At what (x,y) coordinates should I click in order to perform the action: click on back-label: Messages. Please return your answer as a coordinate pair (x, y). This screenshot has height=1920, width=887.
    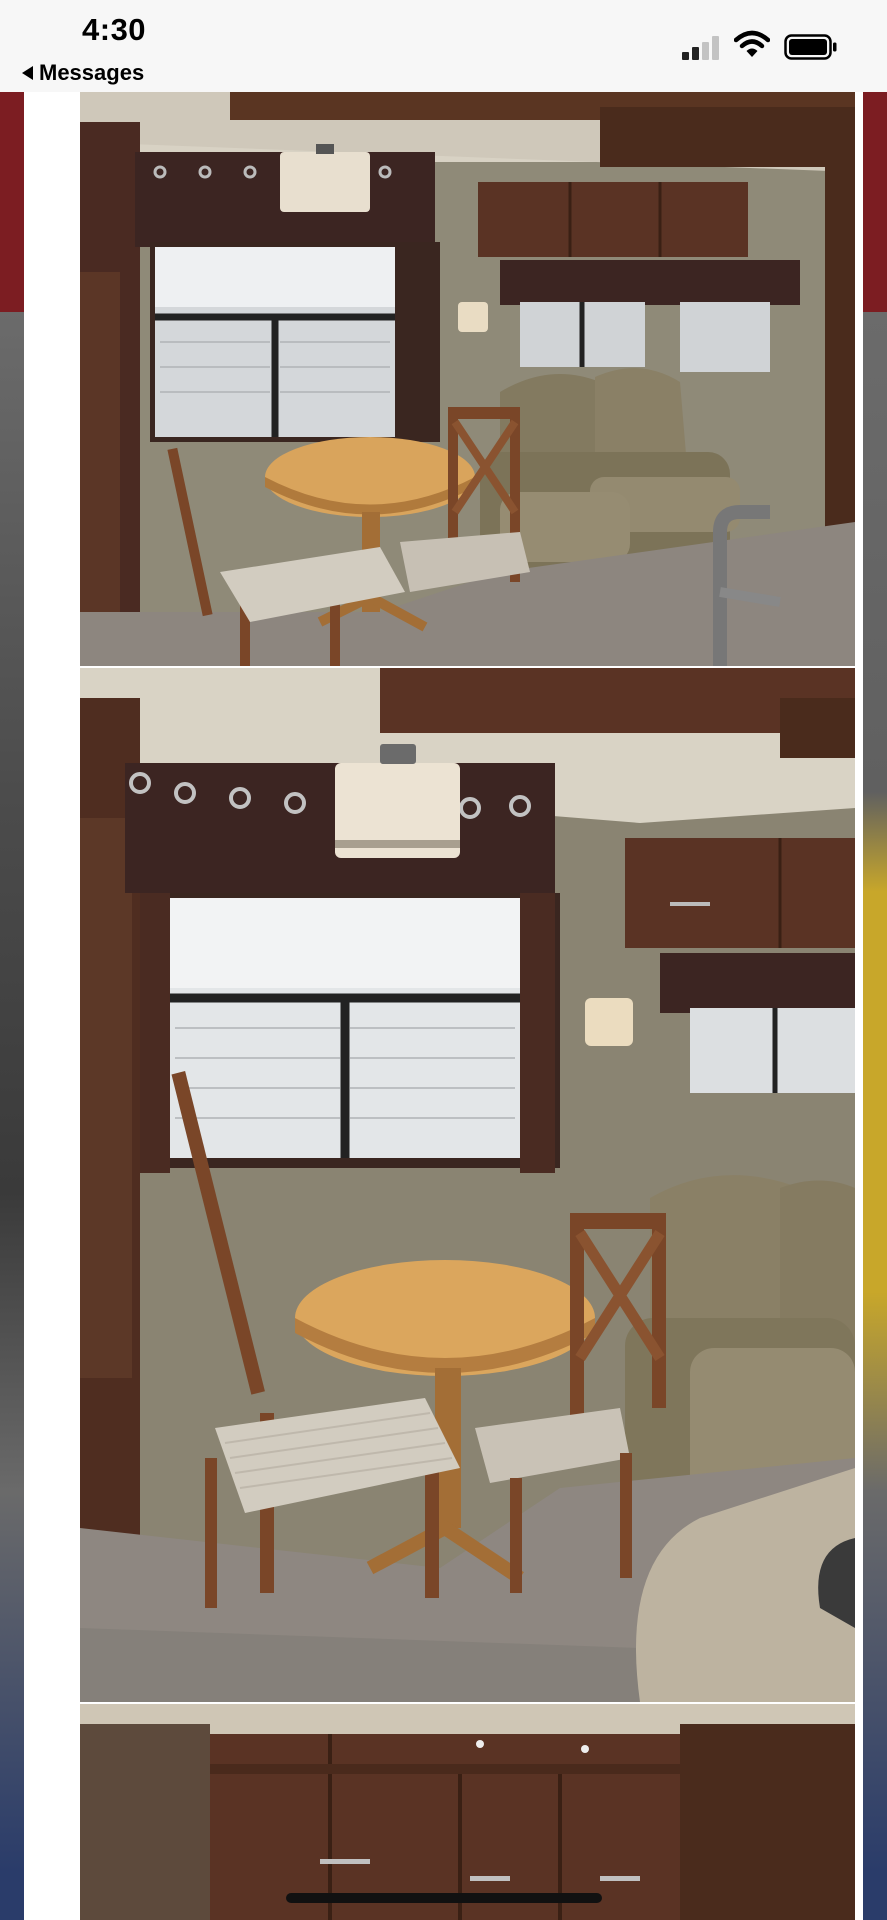
    Looking at the image, I should click on (92, 72).